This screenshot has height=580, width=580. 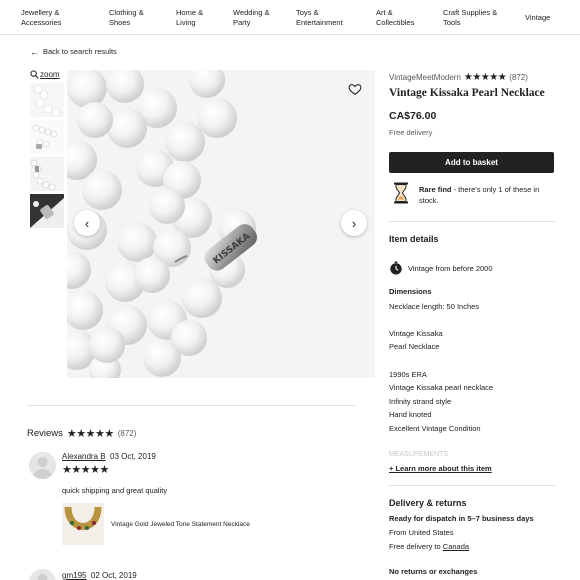 I want to click on review-meta: gm195 02 Oct, 2019, so click(x=99, y=575).